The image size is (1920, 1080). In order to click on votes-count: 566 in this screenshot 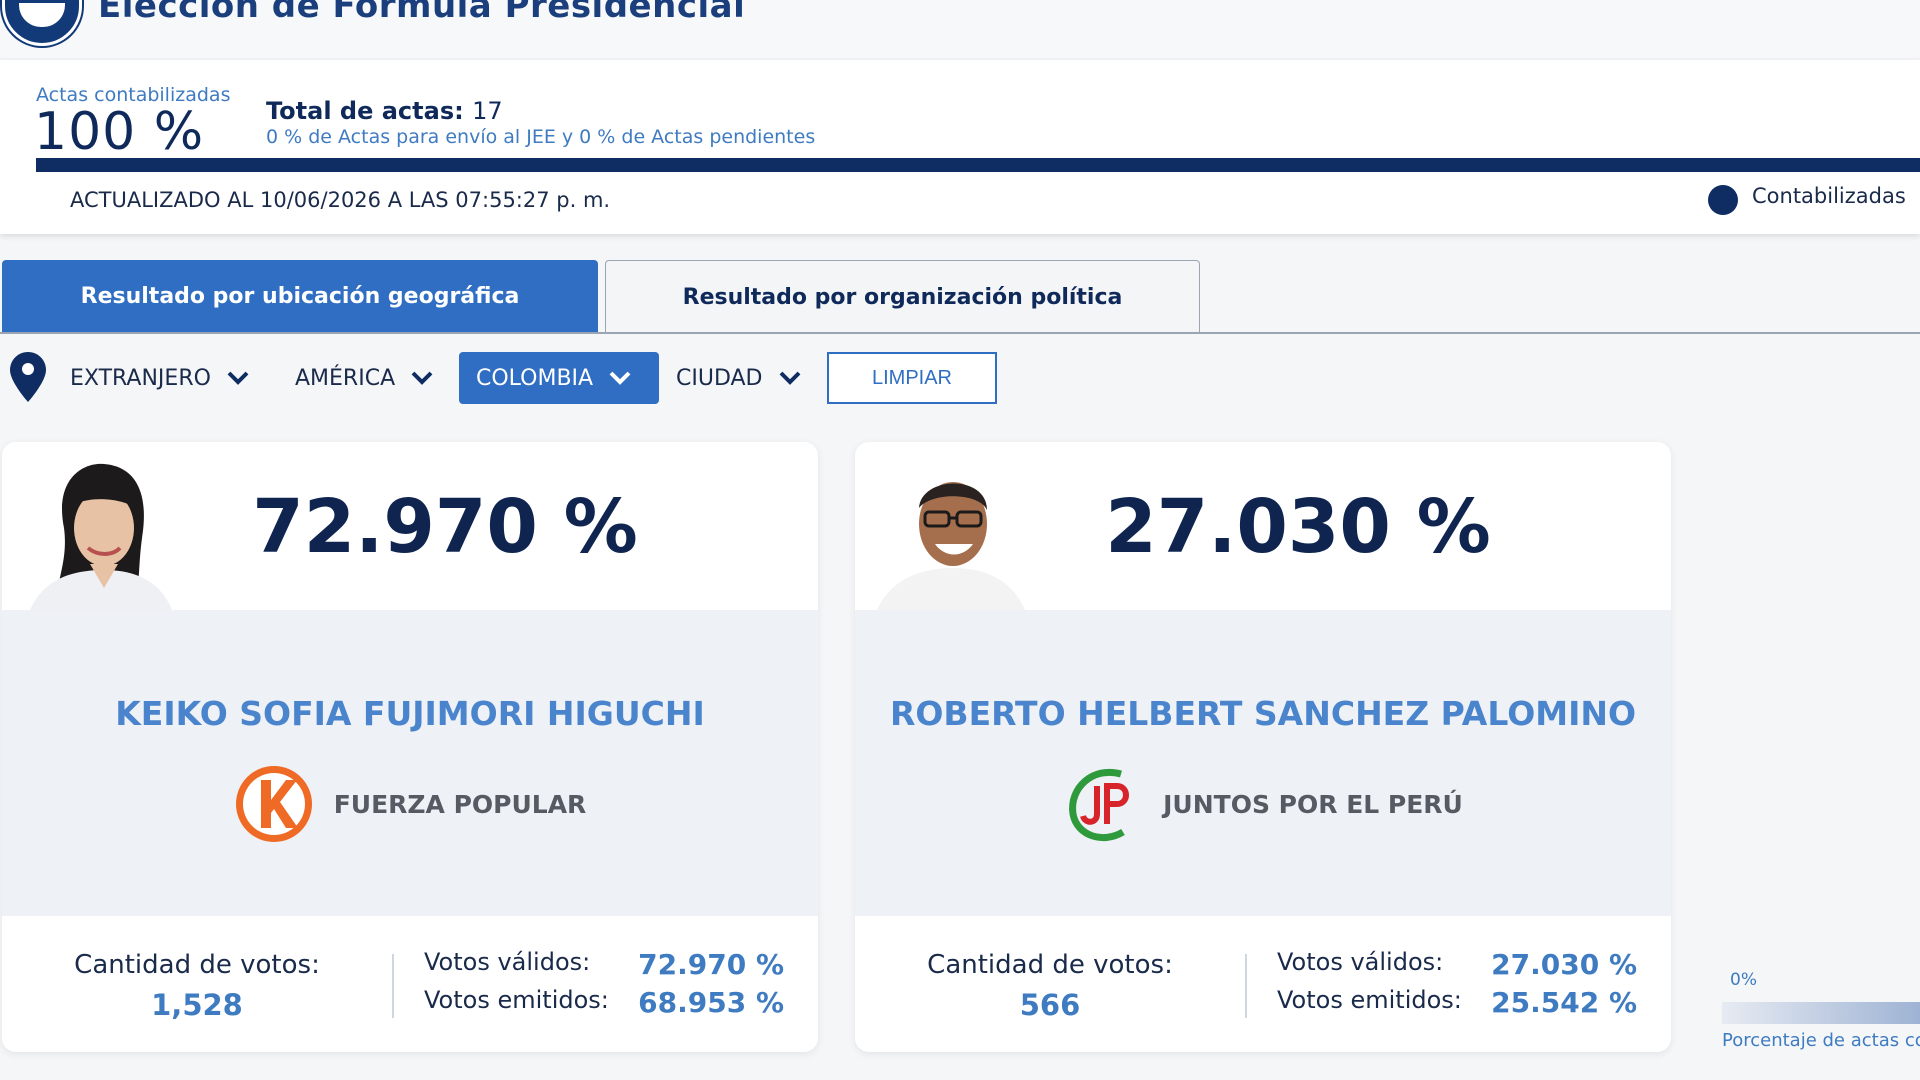, I will do `click(1050, 1005)`.